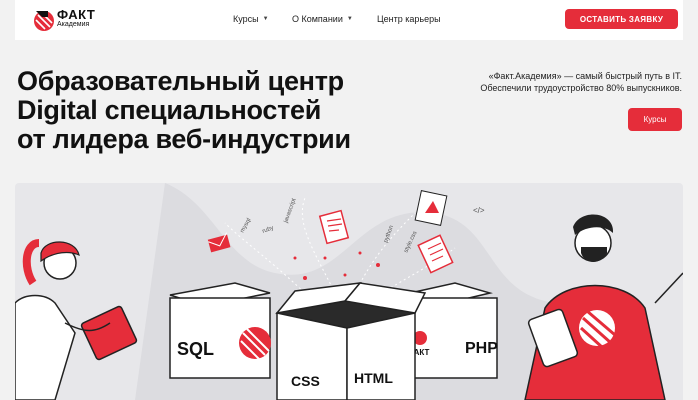  What do you see at coordinates (76, 319) in the screenshot?
I see `woman-figure` at bounding box center [76, 319].